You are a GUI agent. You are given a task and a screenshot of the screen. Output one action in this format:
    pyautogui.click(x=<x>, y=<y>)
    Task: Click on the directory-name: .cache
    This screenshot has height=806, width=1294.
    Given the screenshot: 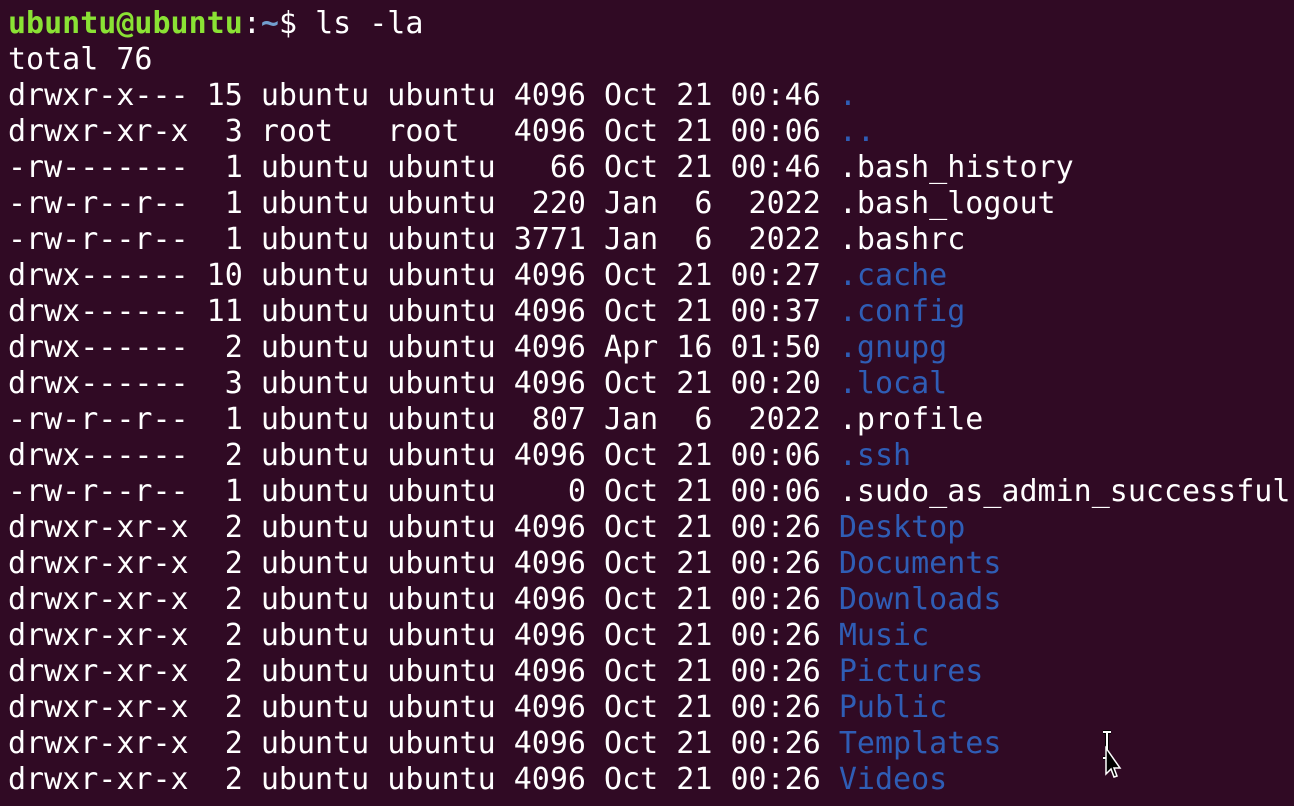 What is the action you would take?
    pyautogui.click(x=893, y=275)
    